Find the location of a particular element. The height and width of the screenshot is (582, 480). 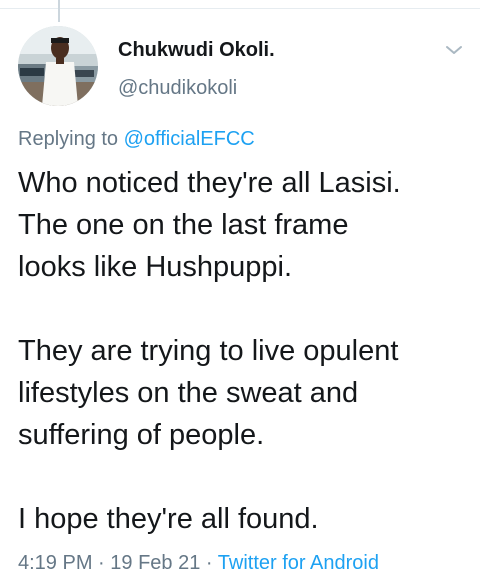

profile-photo is located at coordinates (58, 66).